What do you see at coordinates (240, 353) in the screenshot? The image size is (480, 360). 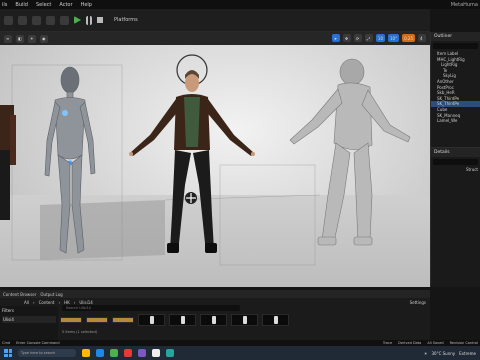 I see `taskbar: Type here to search ☀ 30°C Sunny Extreme` at bounding box center [240, 353].